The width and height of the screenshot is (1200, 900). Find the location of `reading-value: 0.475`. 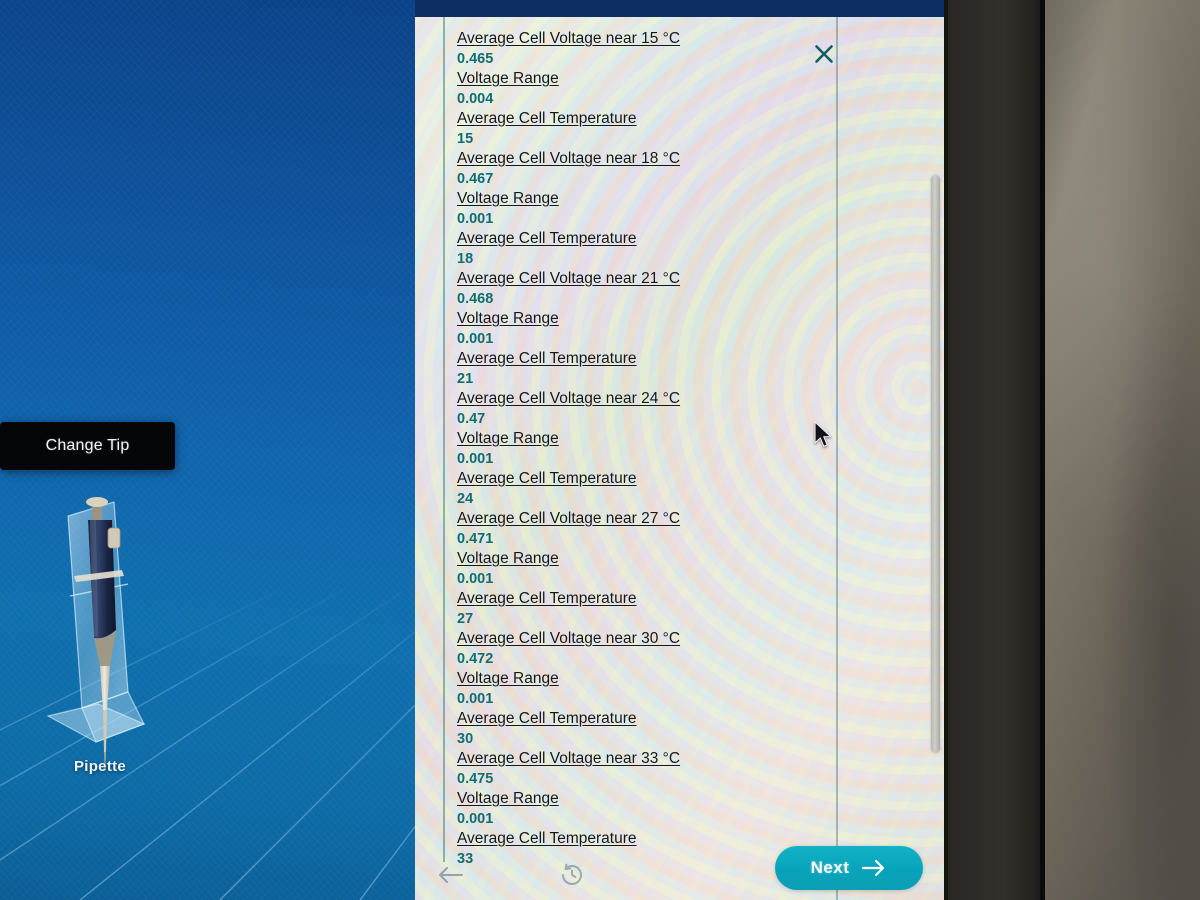

reading-value: 0.475 is located at coordinates (475, 779).